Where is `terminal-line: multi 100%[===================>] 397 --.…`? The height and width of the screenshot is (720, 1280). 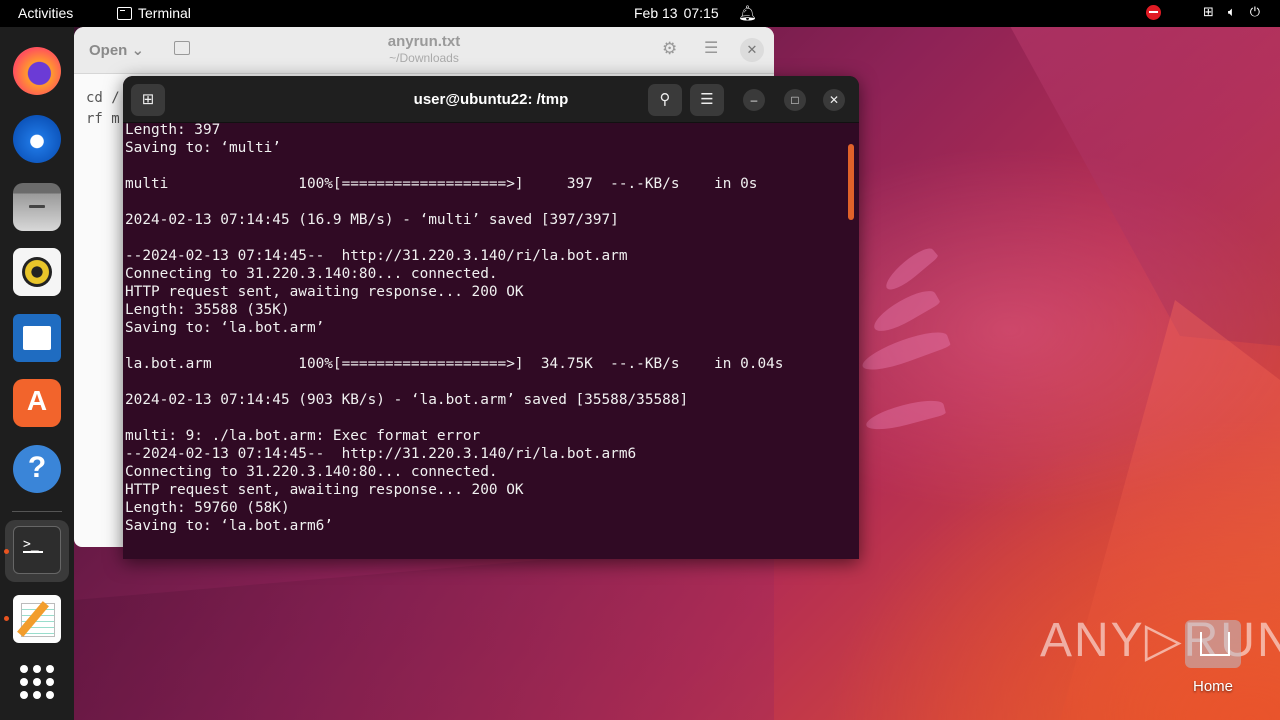
terminal-line: multi 100%[===================>] 397 --.… is located at coordinates (441, 184).